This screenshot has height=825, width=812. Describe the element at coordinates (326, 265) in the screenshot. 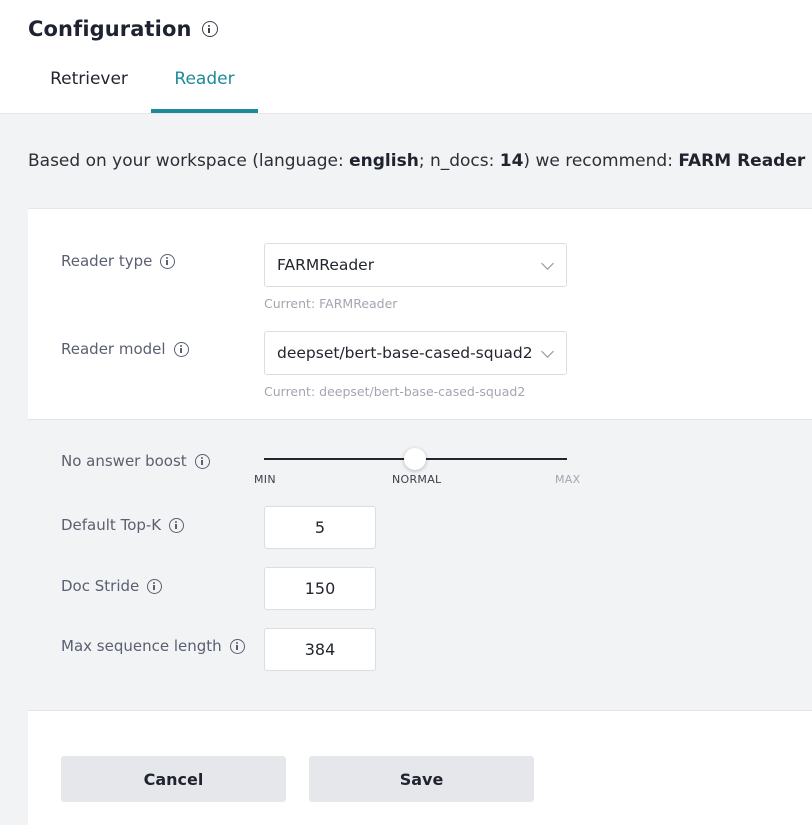

I see `reader-type-value: FARMReader` at that location.